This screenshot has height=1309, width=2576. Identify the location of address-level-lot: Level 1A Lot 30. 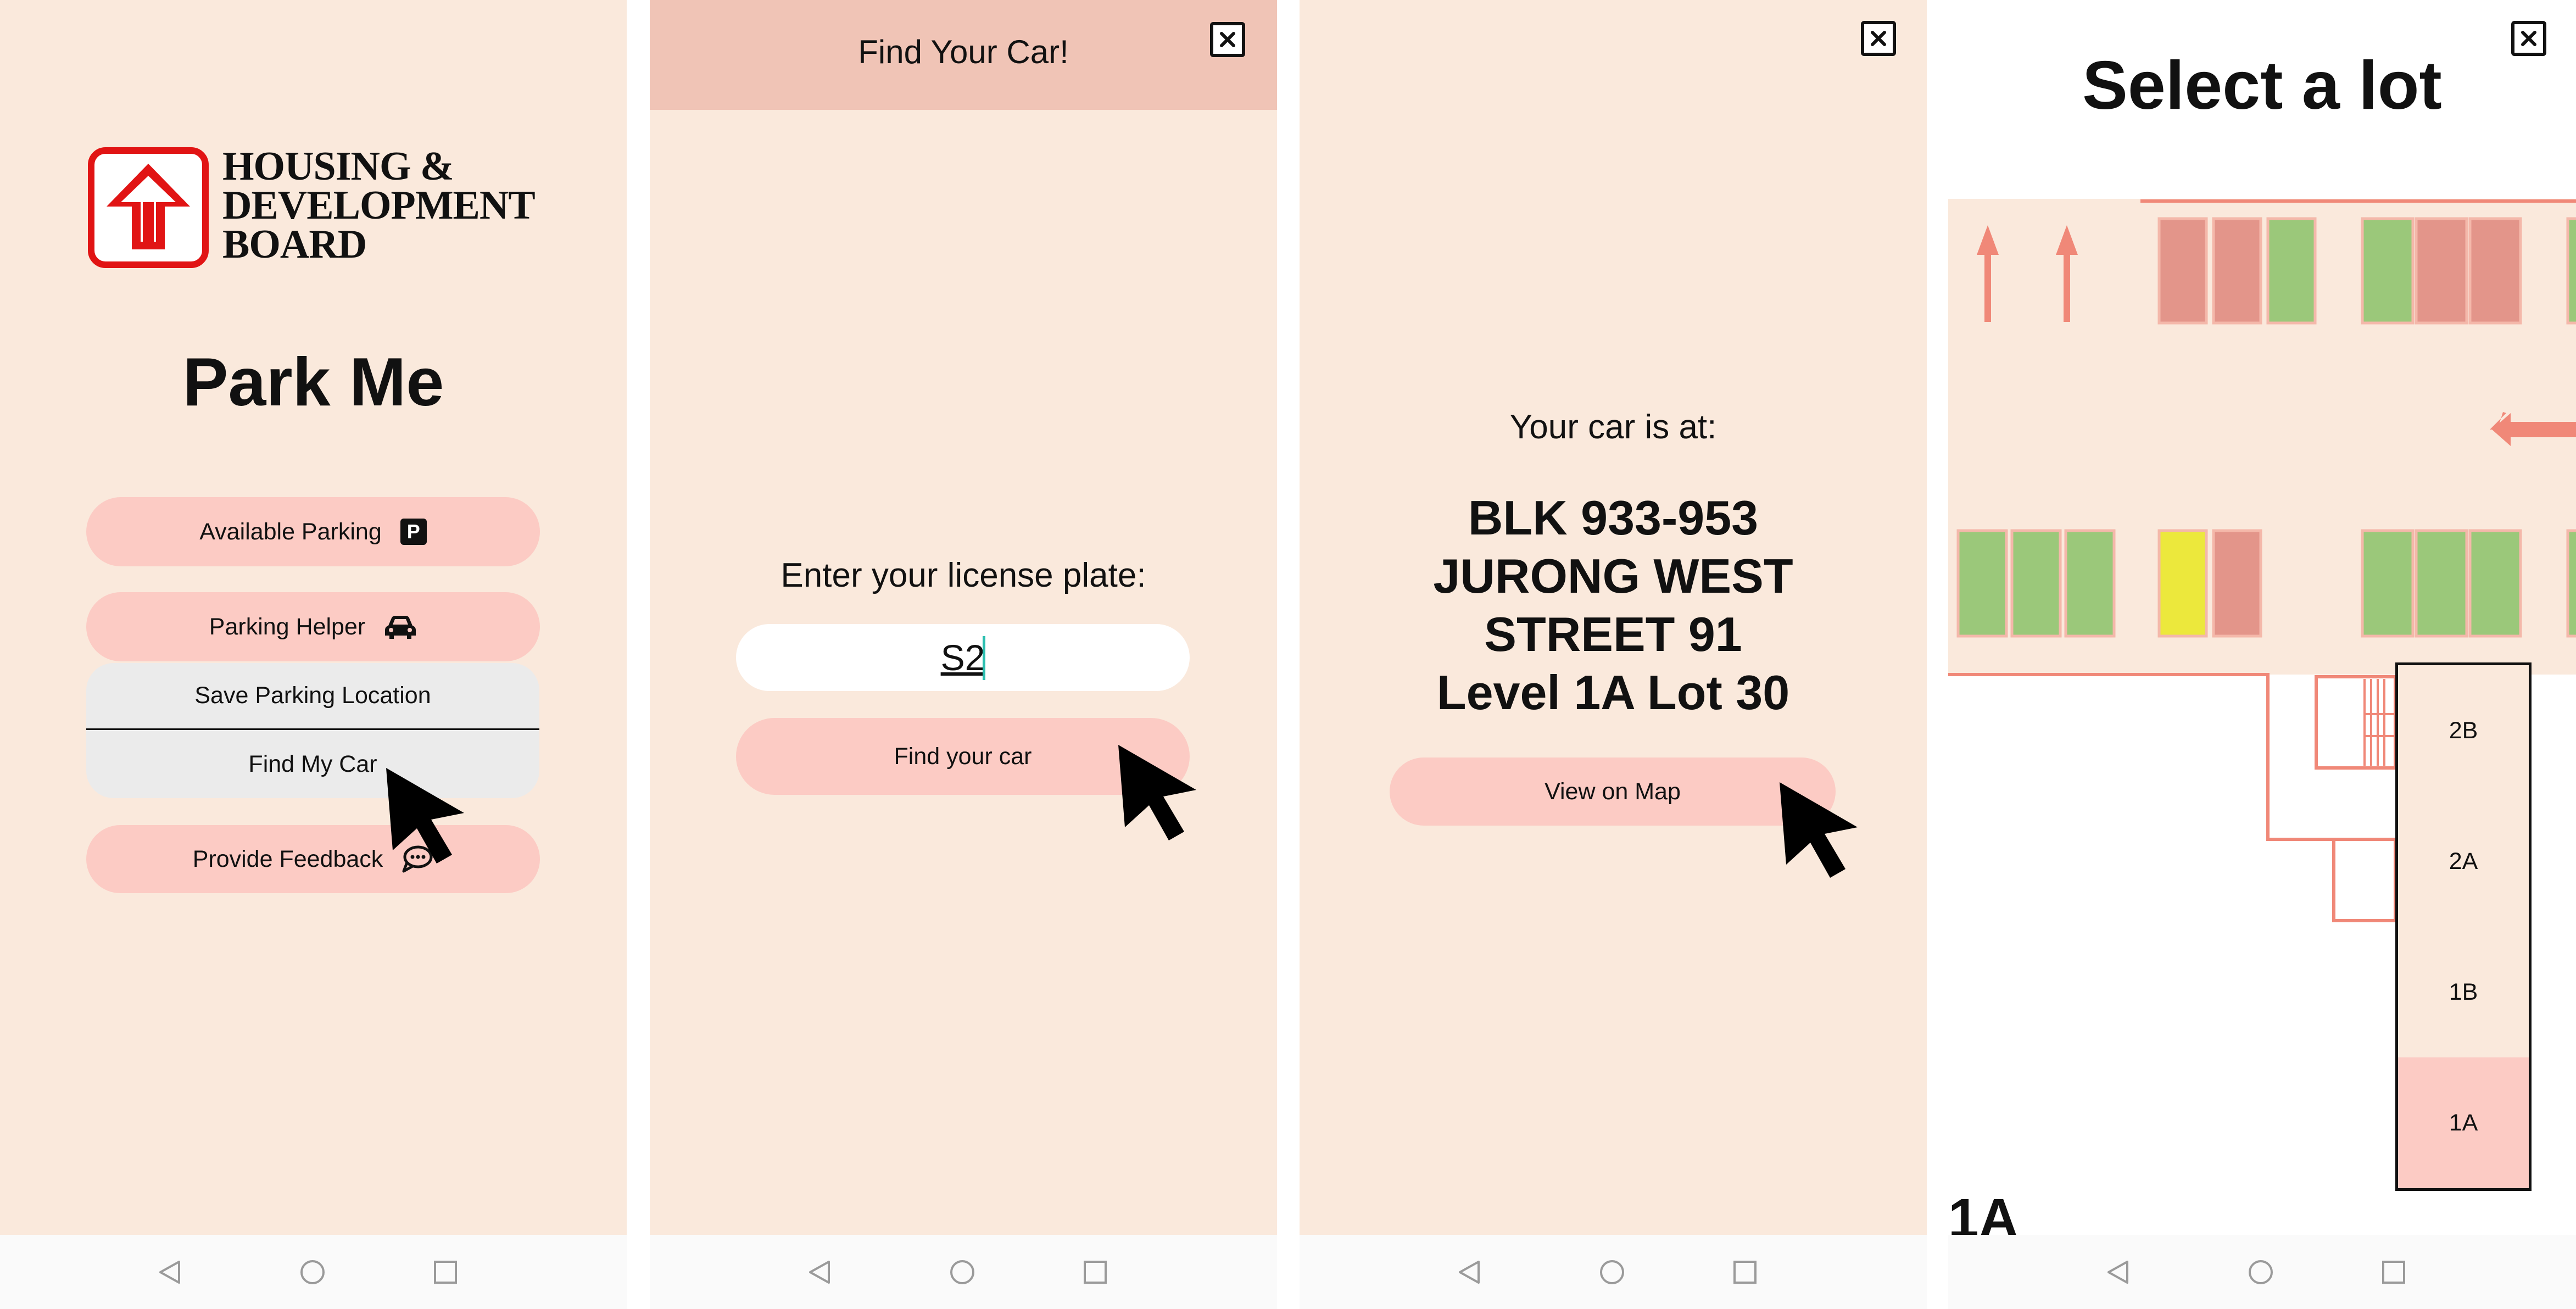
(1613, 692).